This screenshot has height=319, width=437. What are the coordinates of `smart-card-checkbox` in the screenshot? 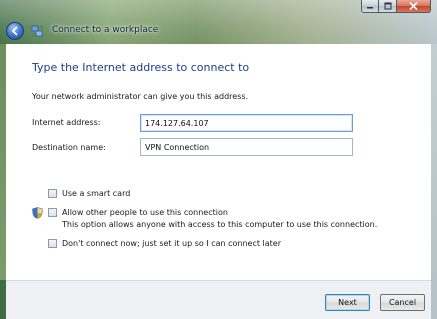 It's located at (52, 193).